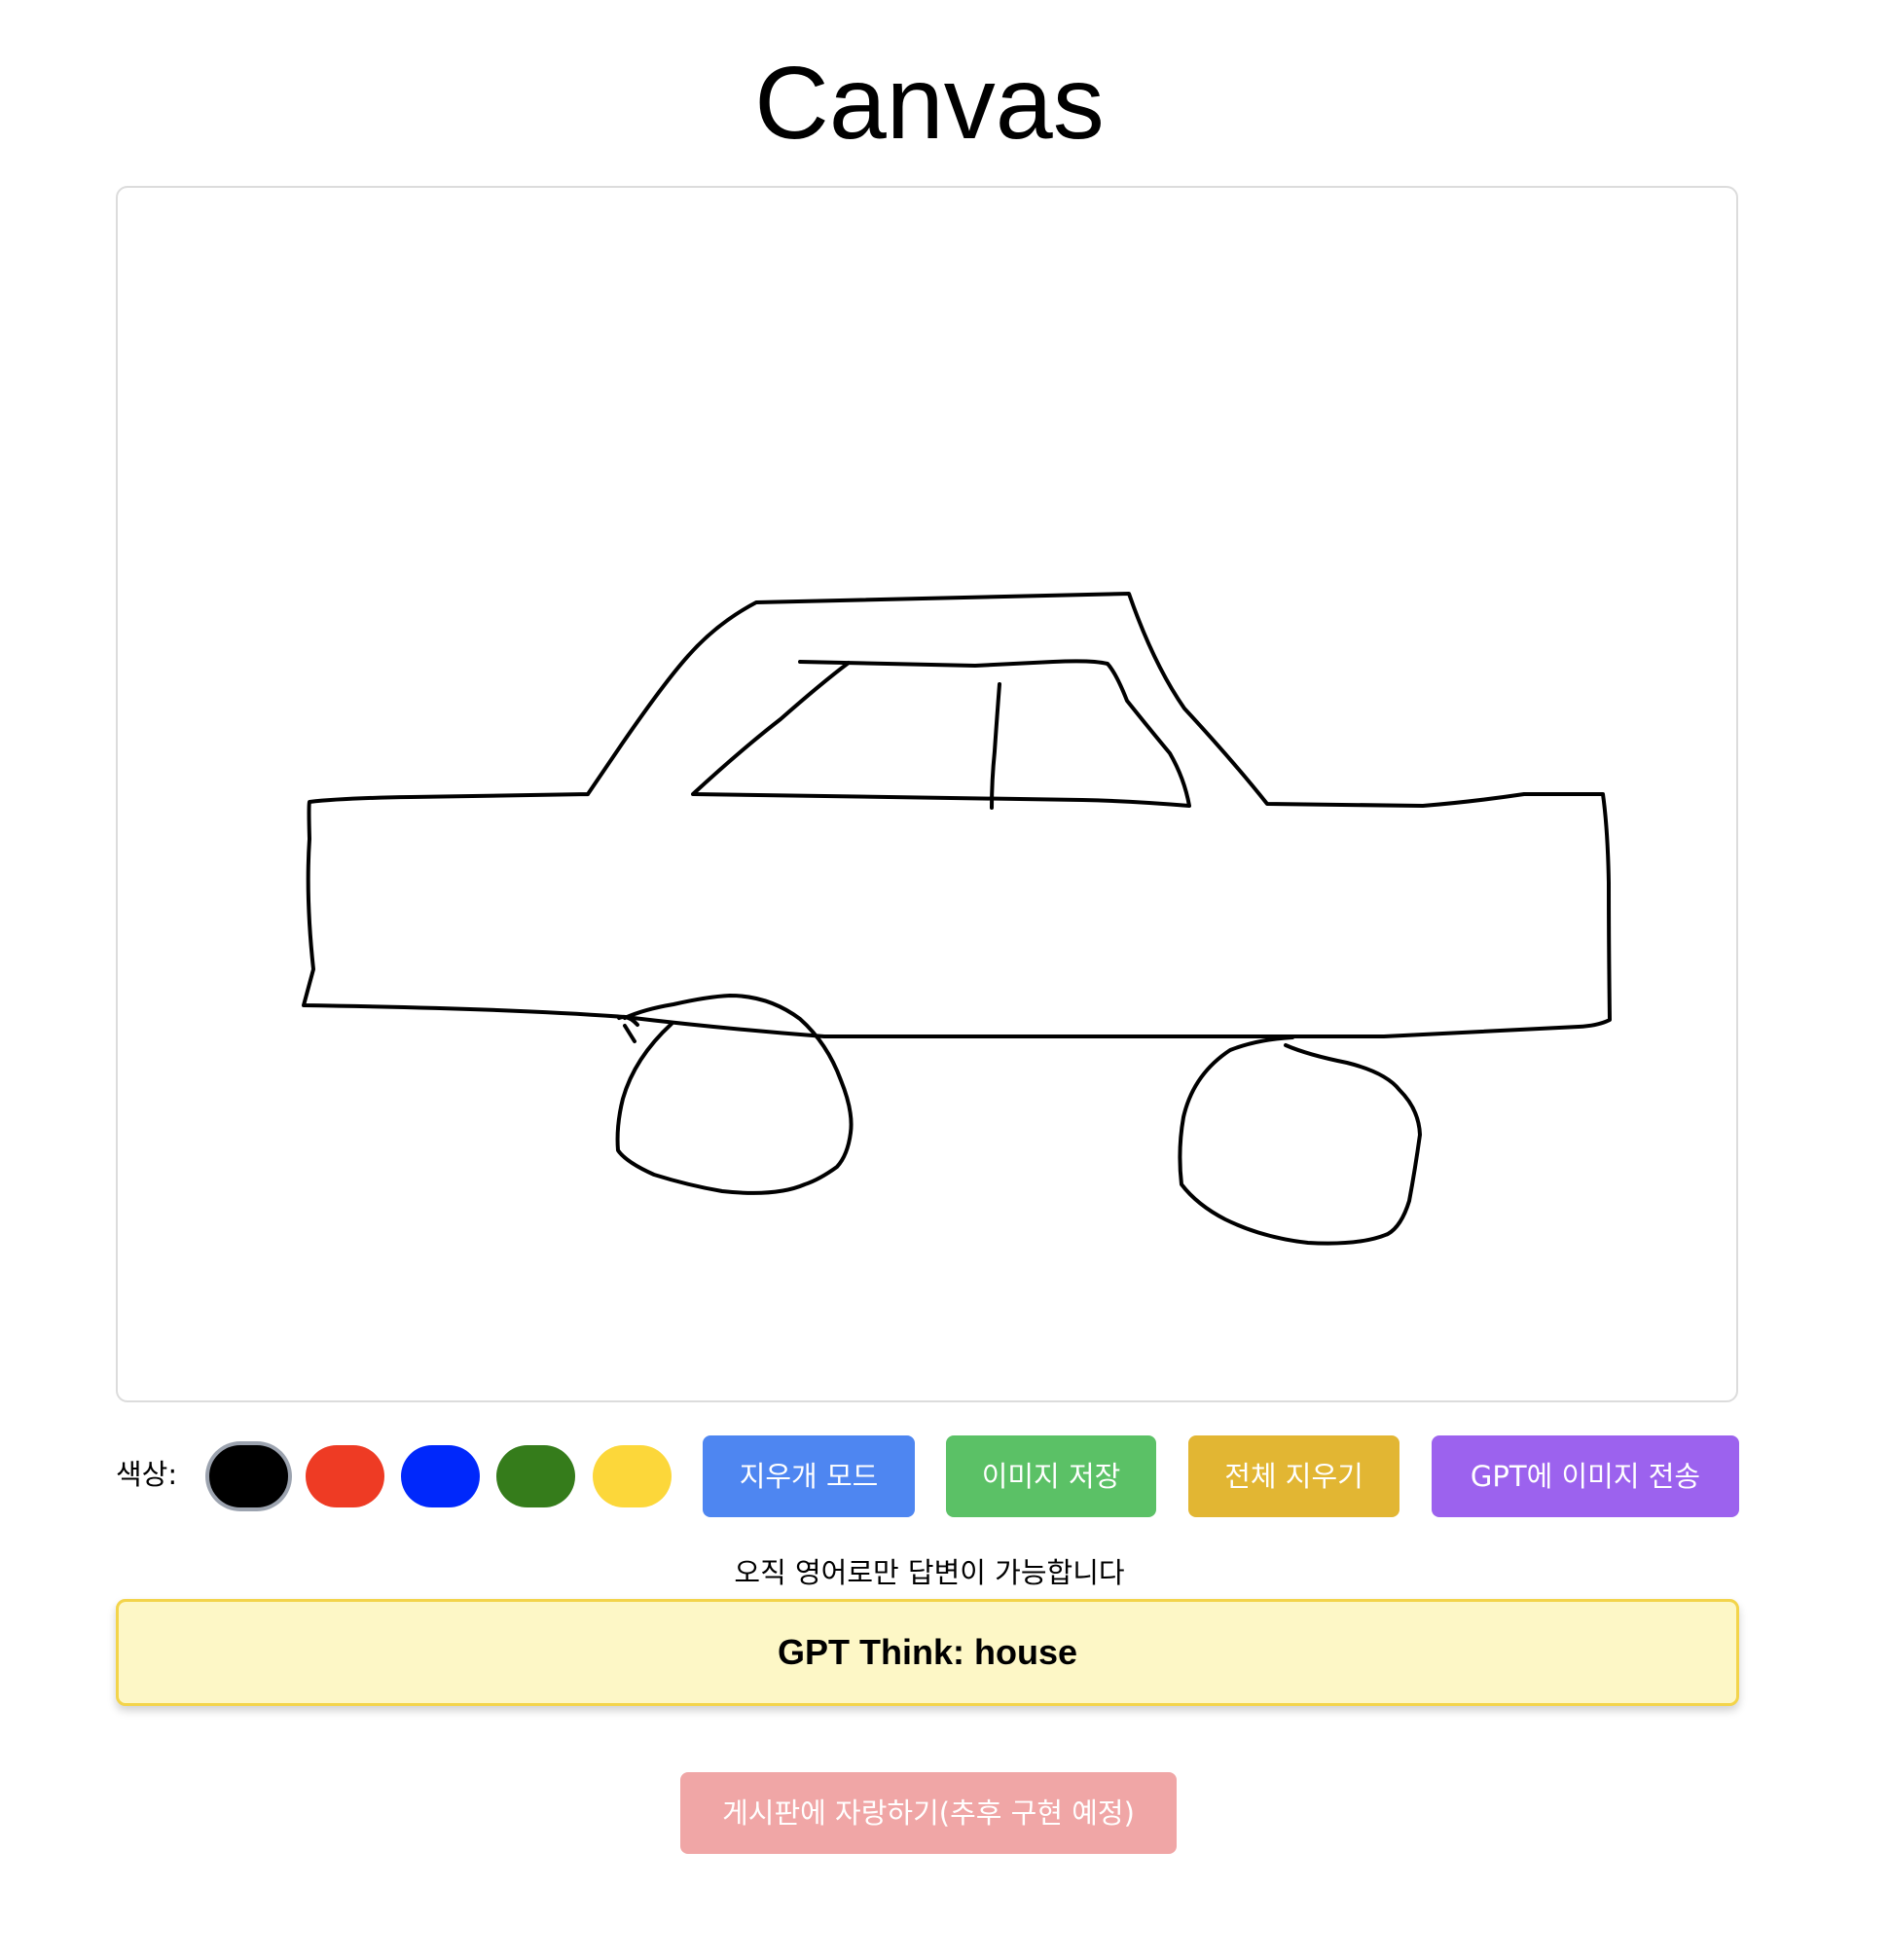 The height and width of the screenshot is (1960, 1890). What do you see at coordinates (535, 1476) in the screenshot?
I see `color-swatch-green` at bounding box center [535, 1476].